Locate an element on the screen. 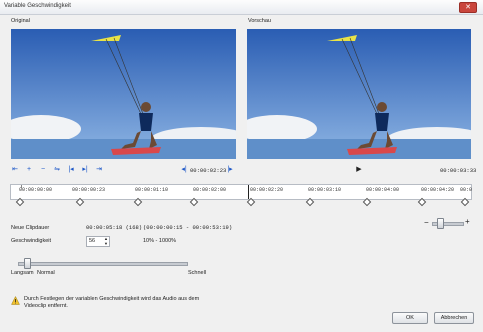  stepper-down-icon: ▼ is located at coordinates (106, 243).